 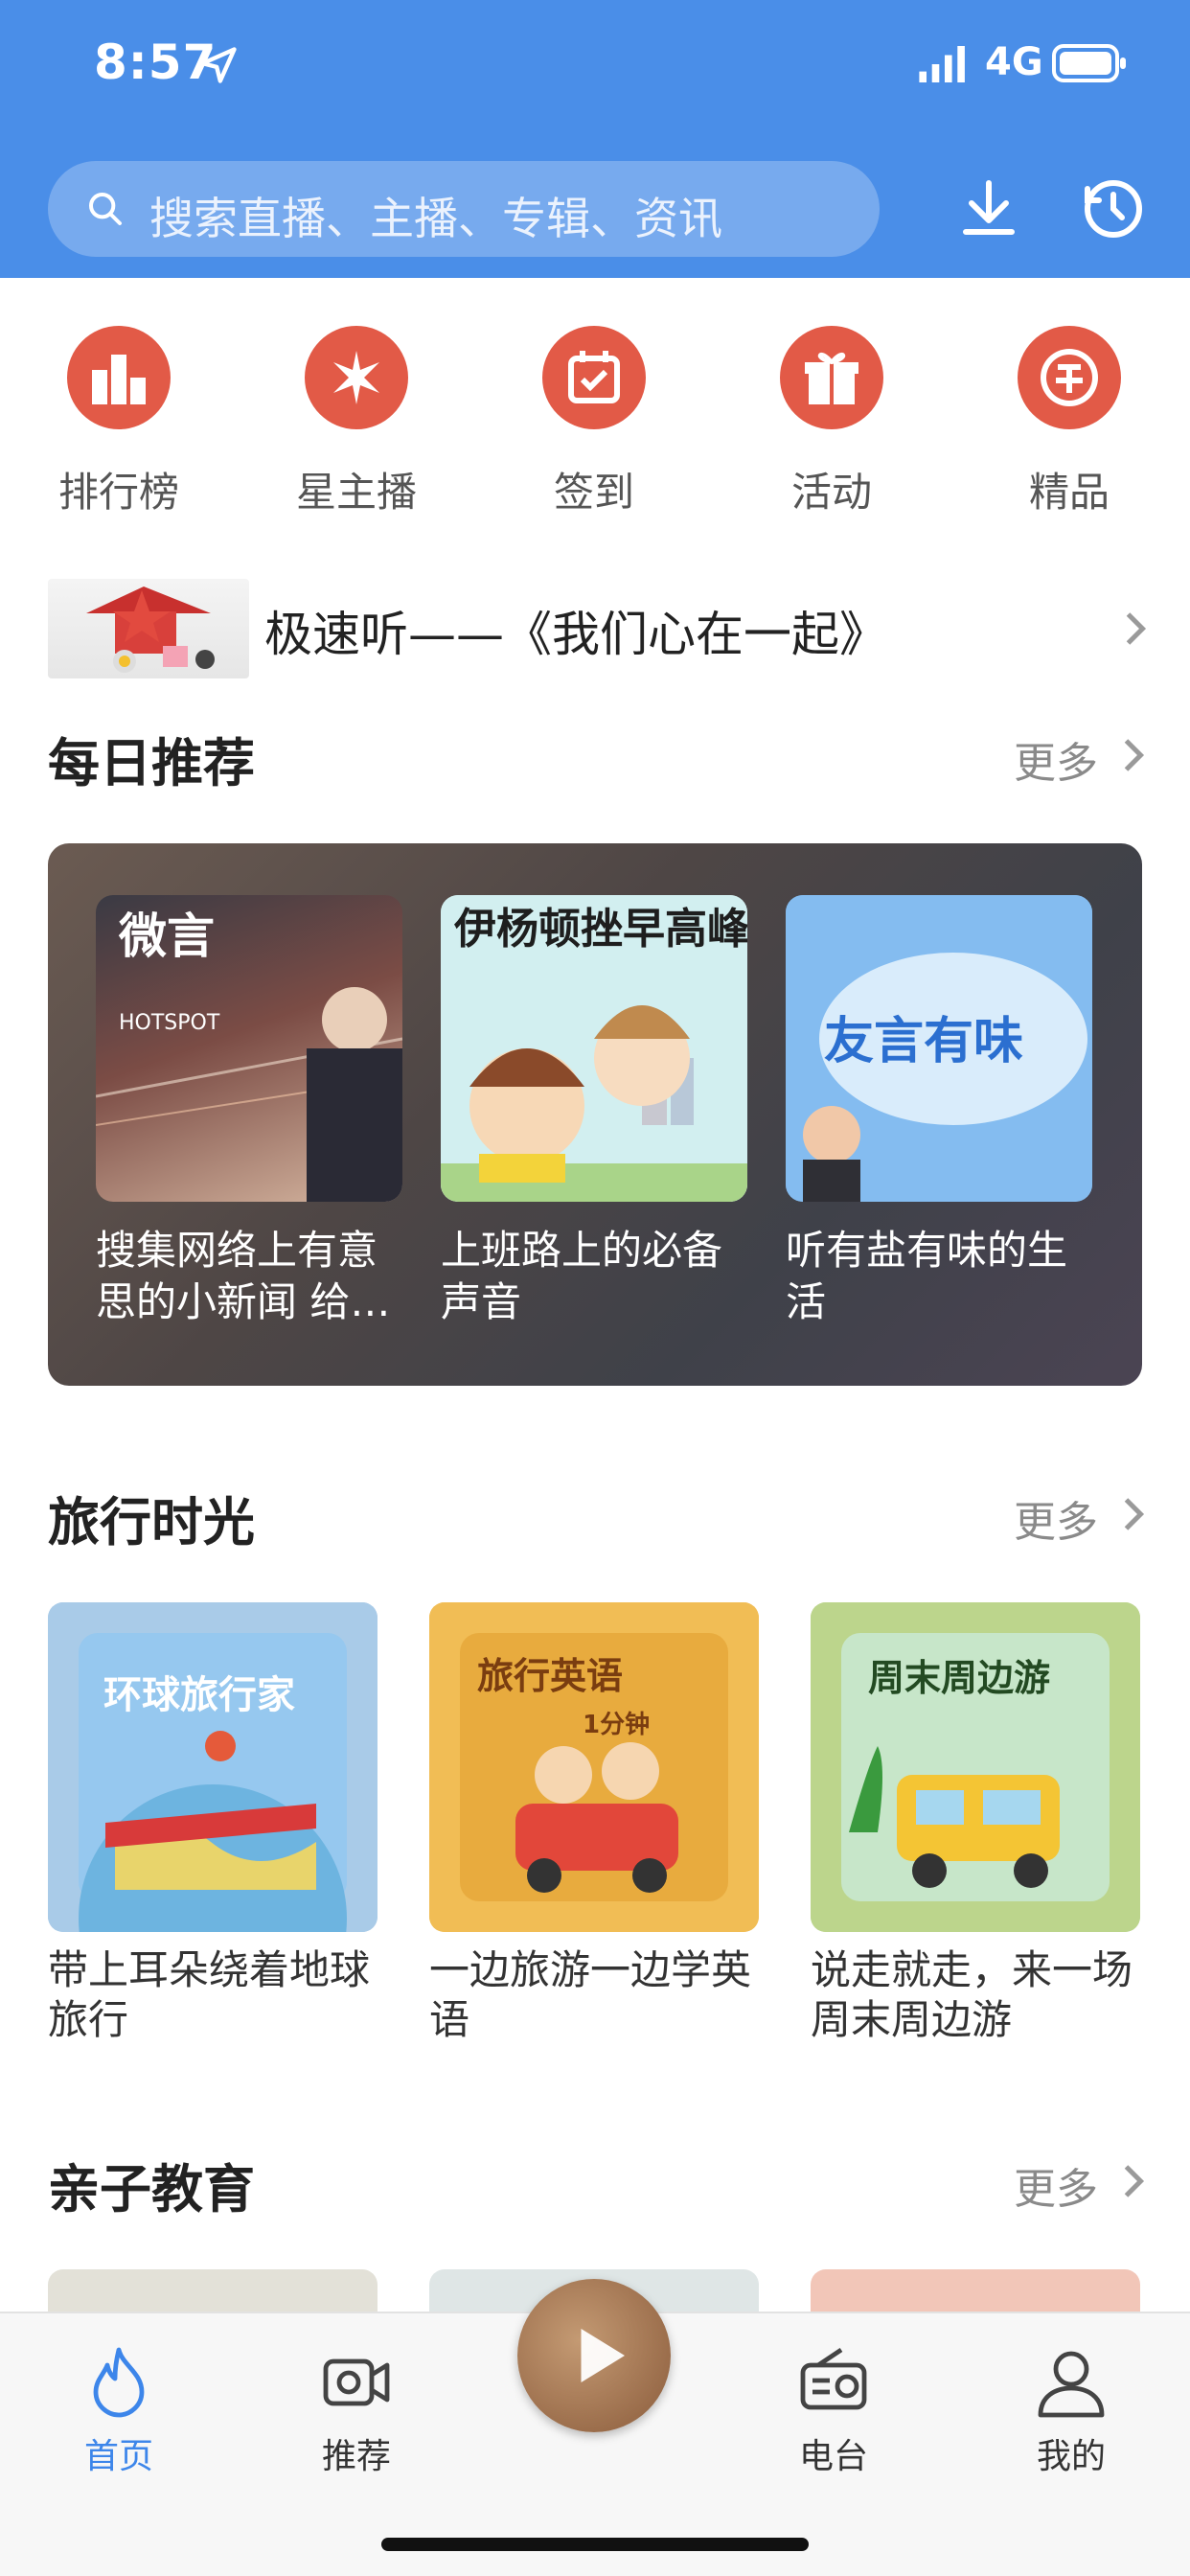 I want to click on quick-link-star-host: 星主播, so click(x=357, y=421).